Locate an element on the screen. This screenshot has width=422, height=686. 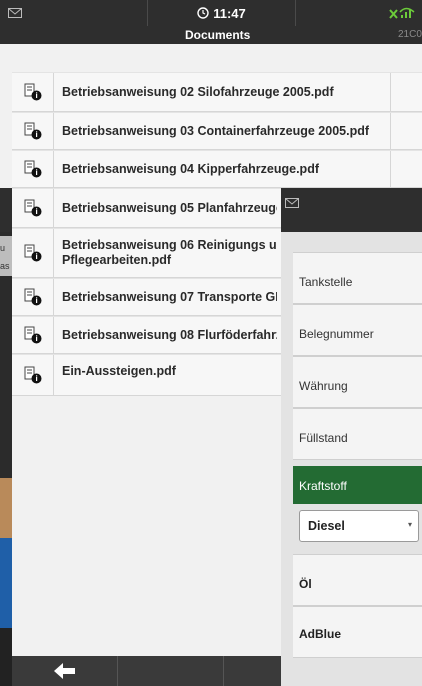
status-bar: 11:47 Documents 21C0 is located at coordinates (211, 22).